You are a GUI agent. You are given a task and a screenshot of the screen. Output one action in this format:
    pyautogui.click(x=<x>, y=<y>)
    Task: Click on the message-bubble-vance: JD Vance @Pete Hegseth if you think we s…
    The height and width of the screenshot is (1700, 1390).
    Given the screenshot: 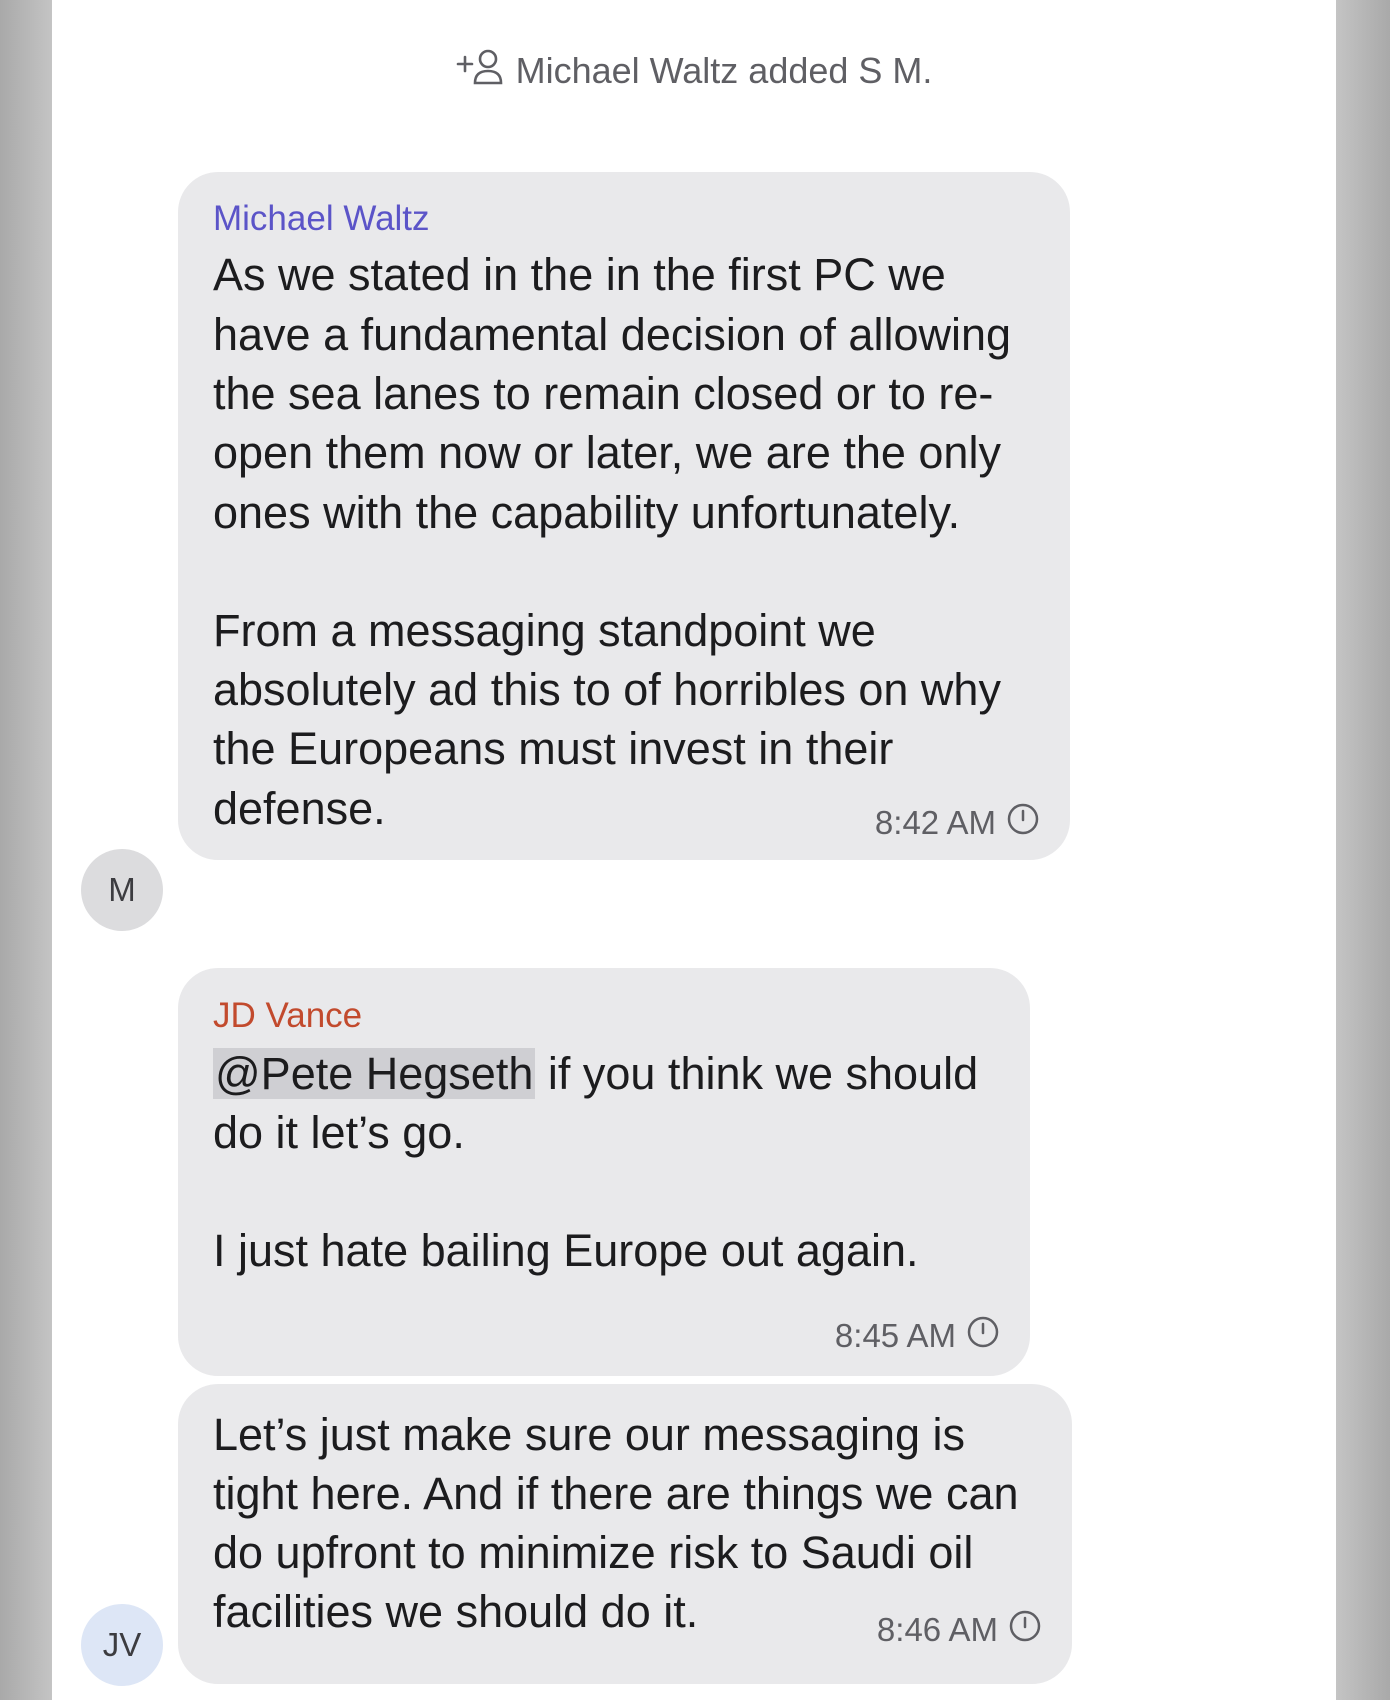 What is the action you would take?
    pyautogui.click(x=604, y=1172)
    